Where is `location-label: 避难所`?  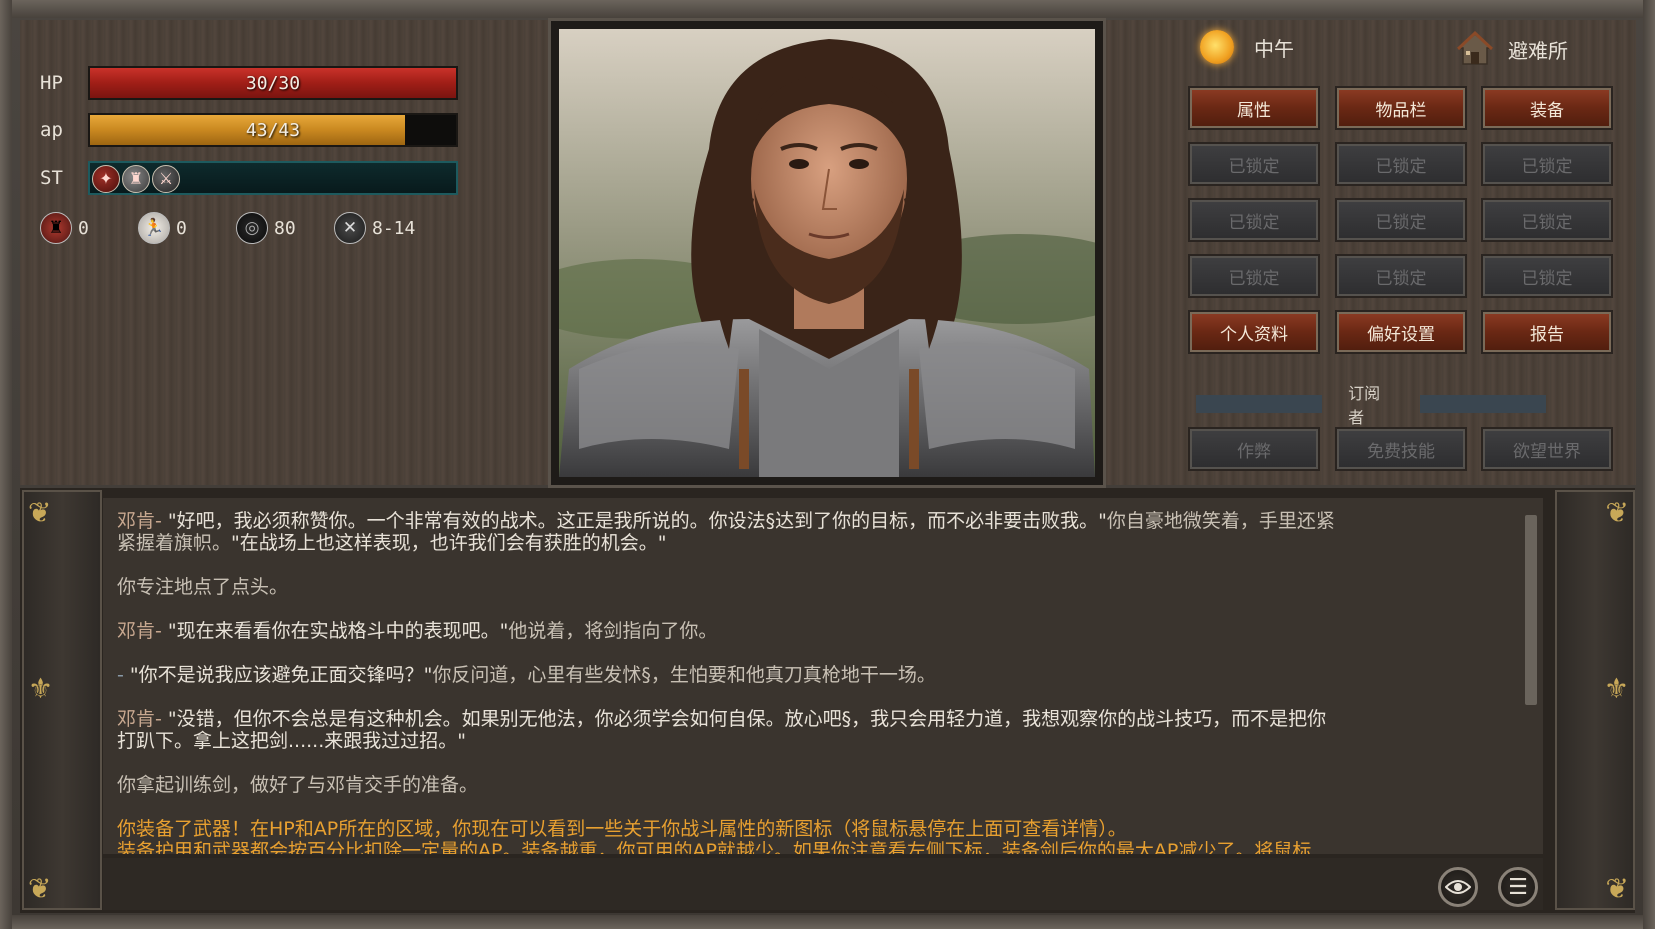
location-label: 避难所 is located at coordinates (1538, 50).